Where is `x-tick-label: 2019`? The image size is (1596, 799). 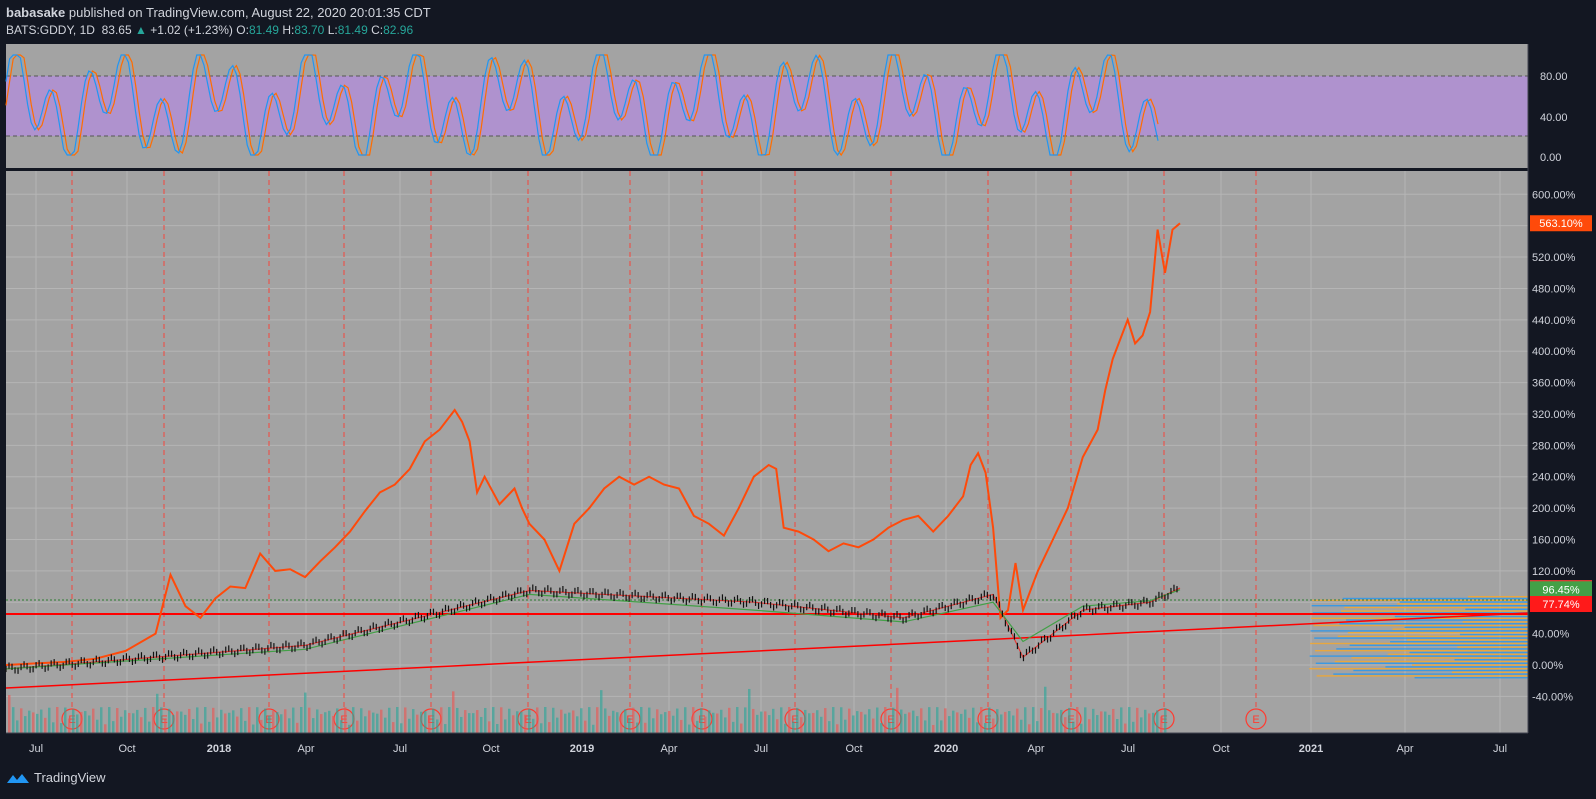
x-tick-label: 2019 is located at coordinates (582, 749).